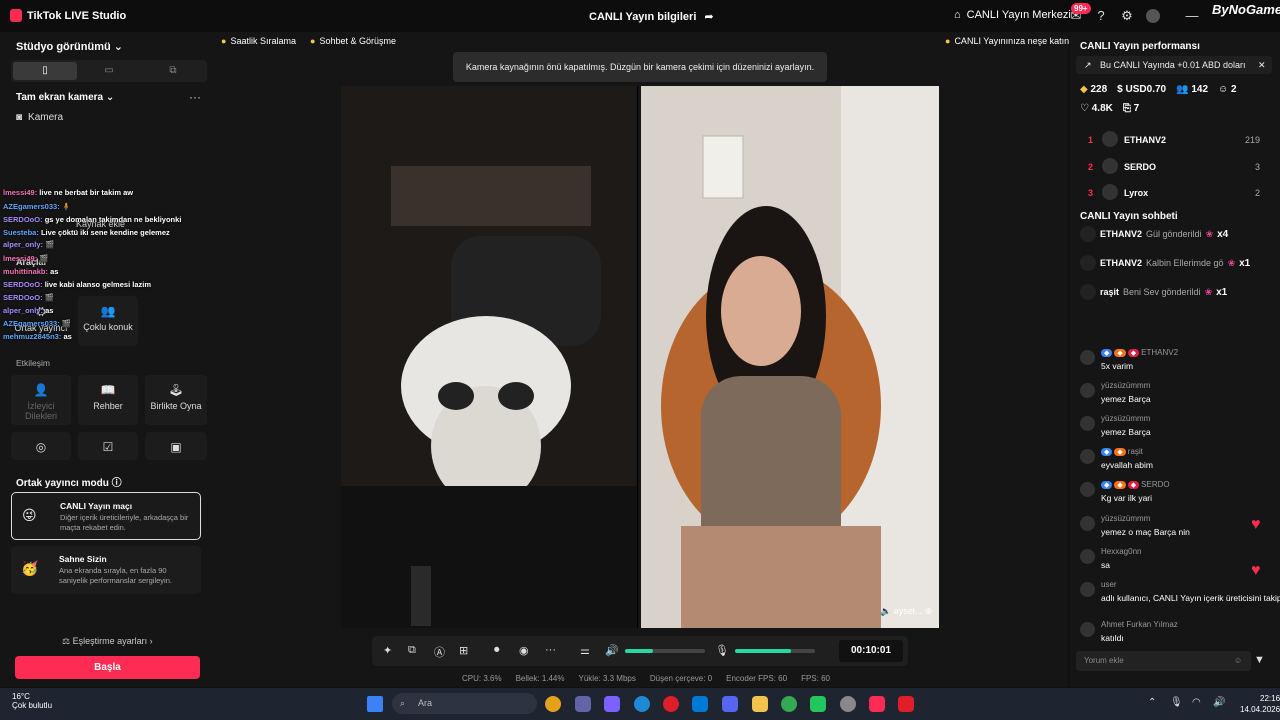 This screenshot has width=1280, height=720. Describe the element at coordinates (1177, 562) in the screenshot. I see `chat-comment: Hexxag0nn sa` at that location.